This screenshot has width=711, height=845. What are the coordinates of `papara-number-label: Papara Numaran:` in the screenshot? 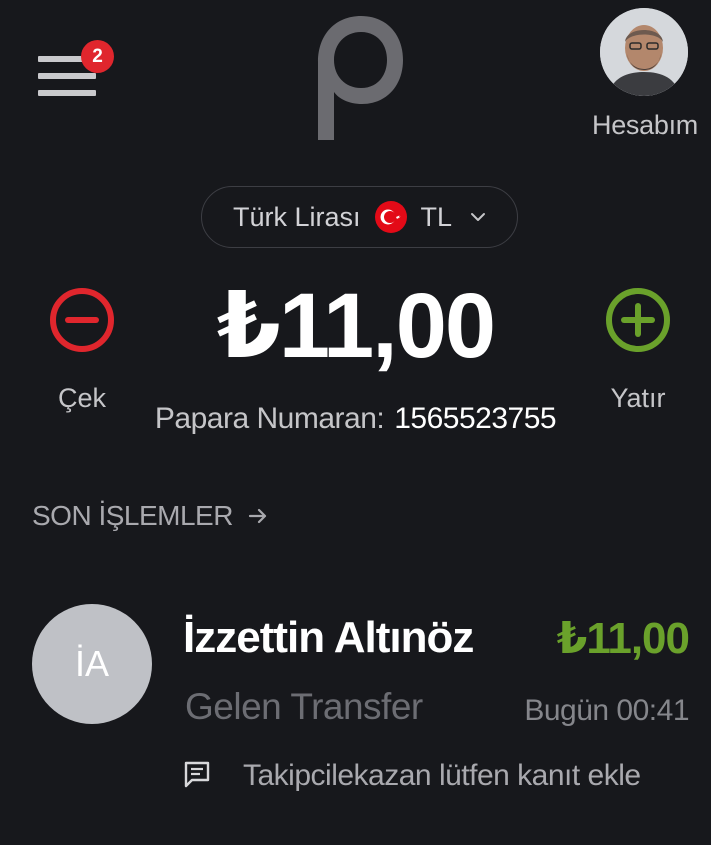 It's located at (269, 418).